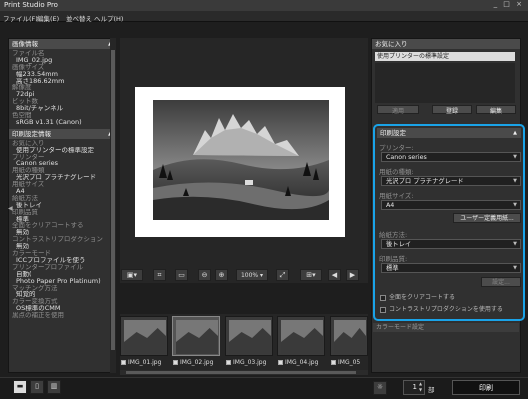 The image size is (528, 399). What do you see at coordinates (451, 181) in the screenshot?
I see `media-select: 光沢プロ プラチナグレード ▼` at bounding box center [451, 181].